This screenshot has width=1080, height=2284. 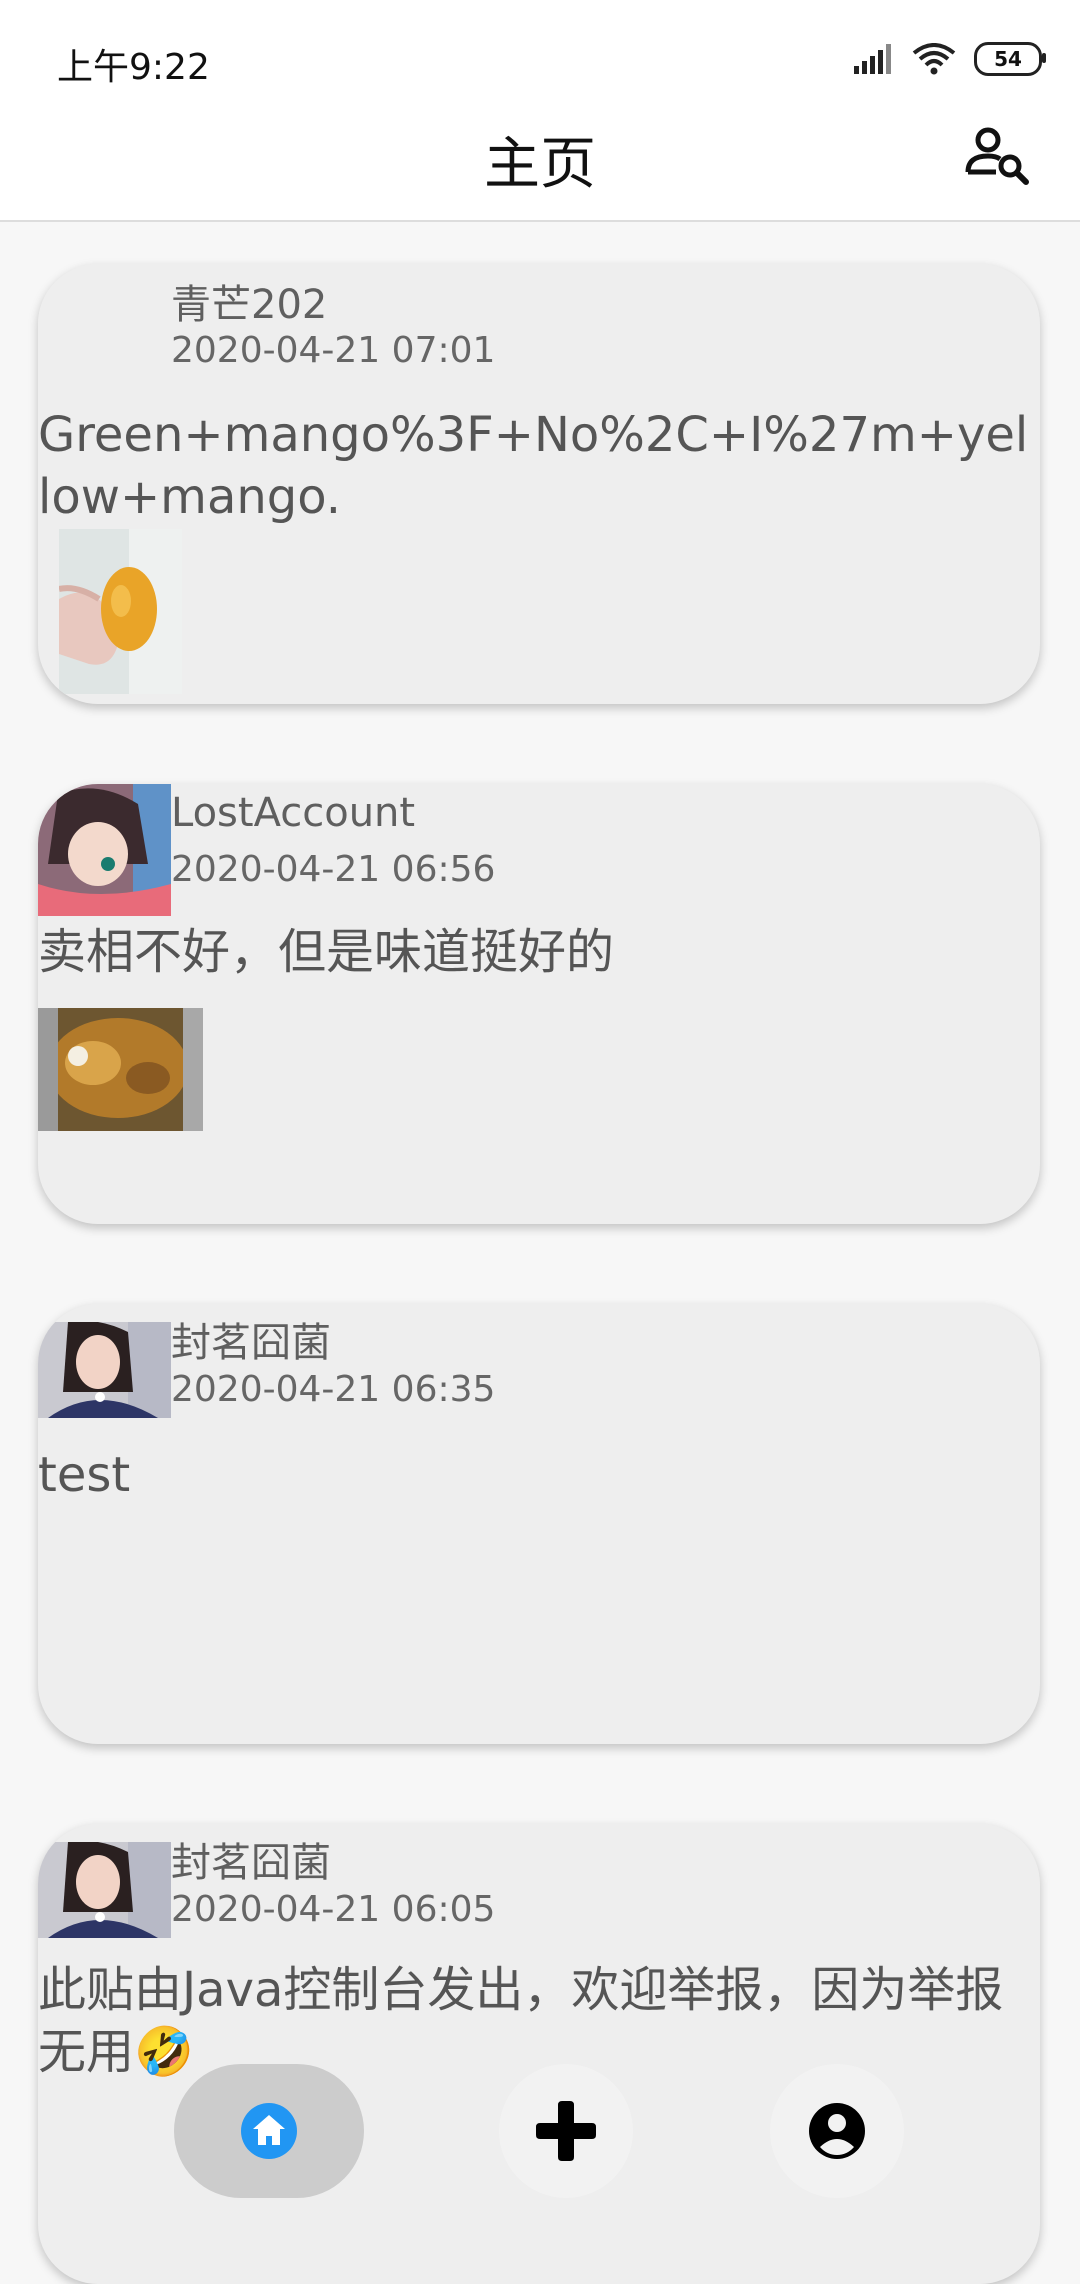 I want to click on nav-add-post-button, so click(x=566, y=2131).